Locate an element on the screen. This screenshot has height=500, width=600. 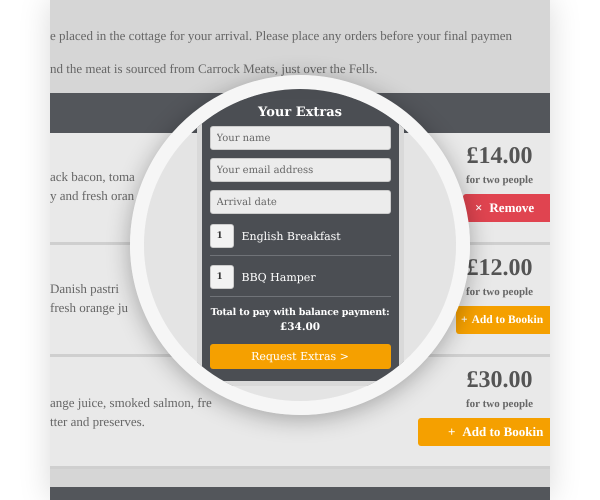
extra-name: English Breakfast is located at coordinates (291, 236).